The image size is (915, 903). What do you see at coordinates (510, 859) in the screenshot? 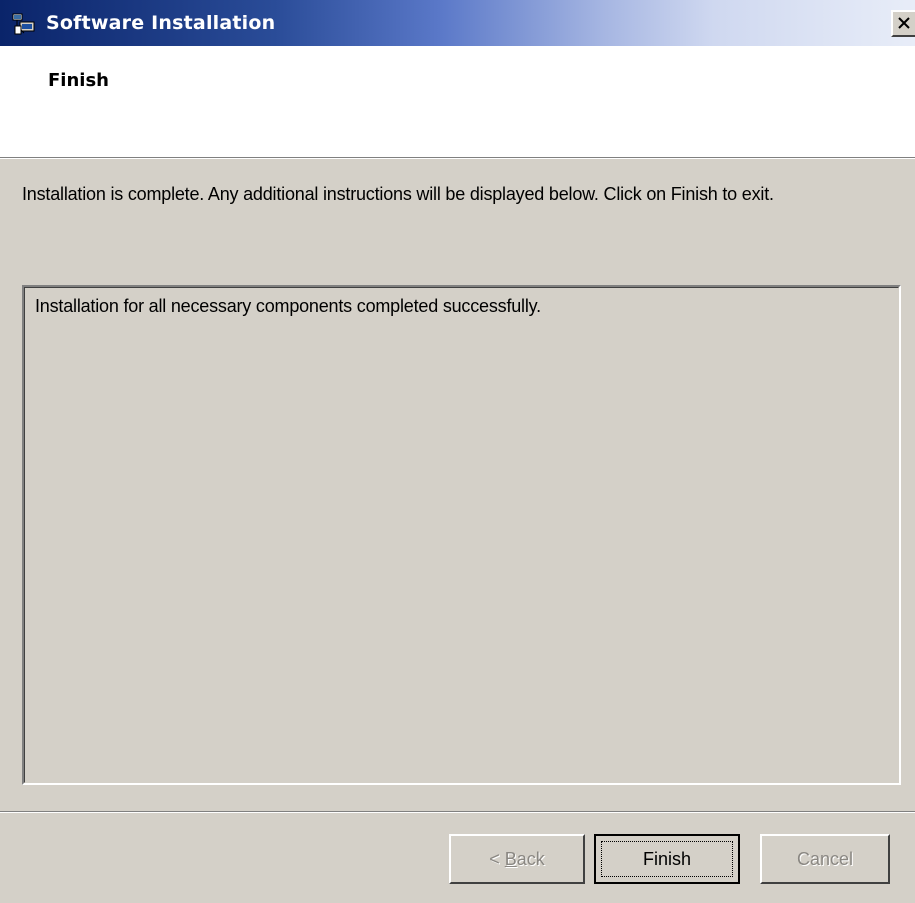
I see `back-label-mnemonic: B` at bounding box center [510, 859].